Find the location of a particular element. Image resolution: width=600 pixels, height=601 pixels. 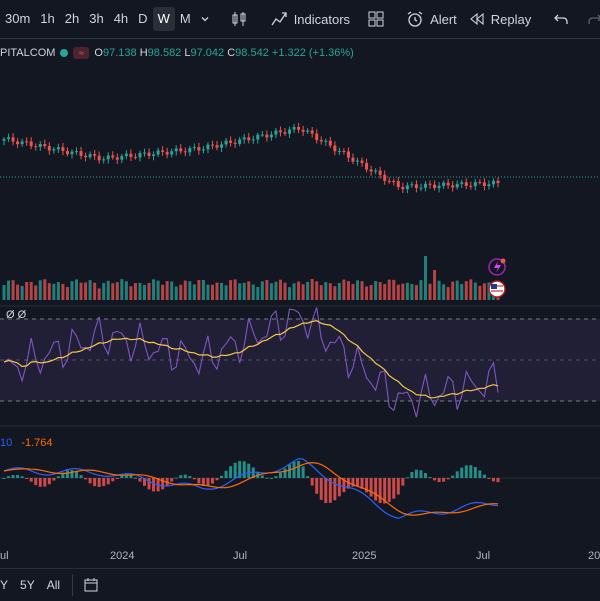

timeframe-1h: 1h is located at coordinates (47, 19).